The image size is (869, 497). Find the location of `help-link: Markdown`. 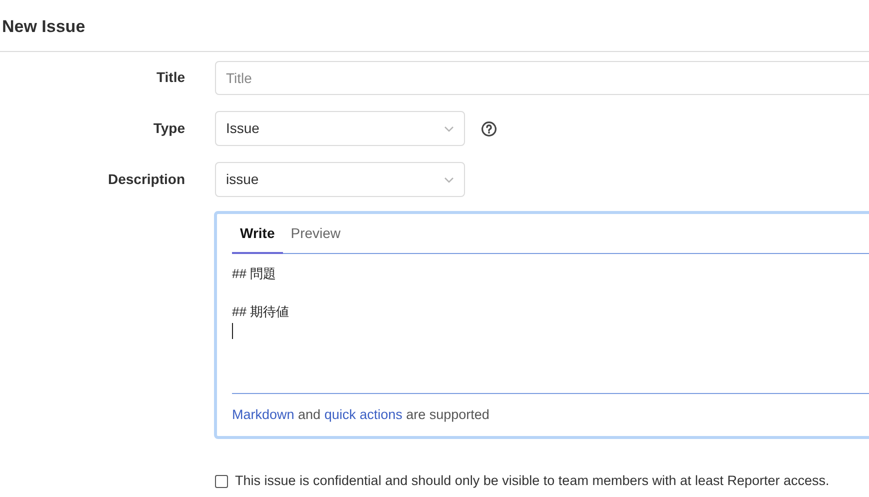

help-link: Markdown is located at coordinates (263, 414).